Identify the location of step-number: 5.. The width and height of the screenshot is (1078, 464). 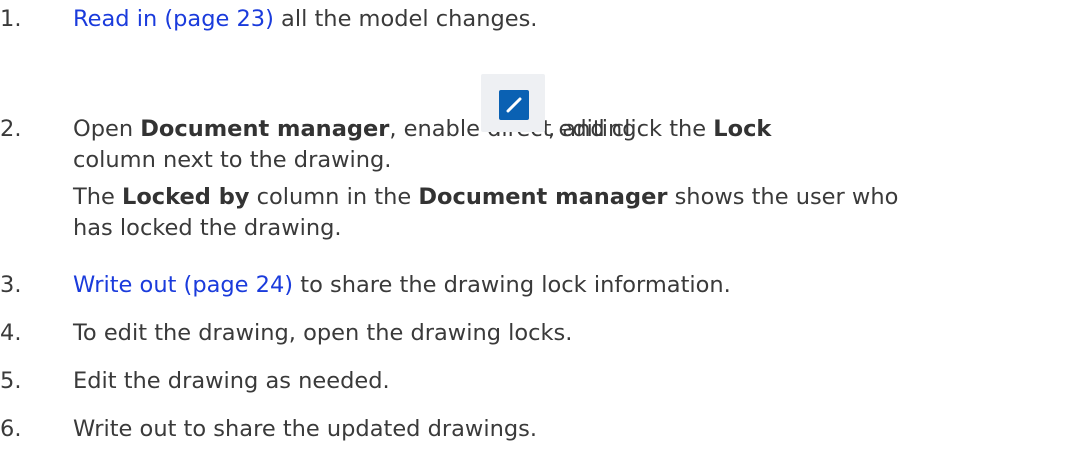
(11, 381).